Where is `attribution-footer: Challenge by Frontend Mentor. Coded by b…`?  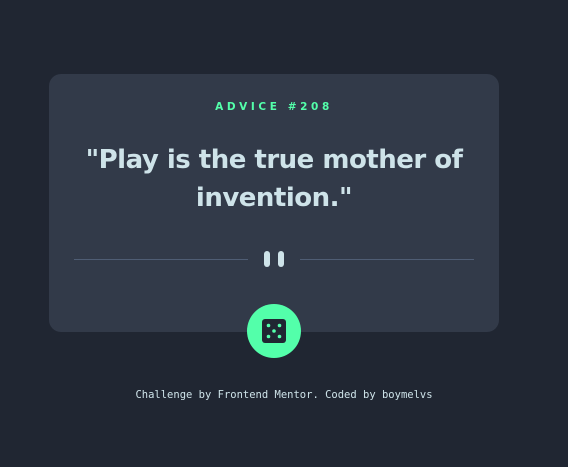 attribution-footer: Challenge by Frontend Mentor. Coded by b… is located at coordinates (284, 395).